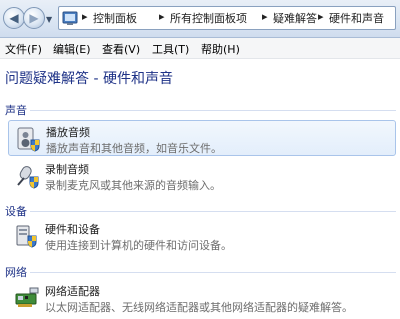 The height and width of the screenshot is (319, 400). Describe the element at coordinates (134, 148) in the screenshot. I see `item-description: 播放声音和其他音频，如音乐文件。` at that location.